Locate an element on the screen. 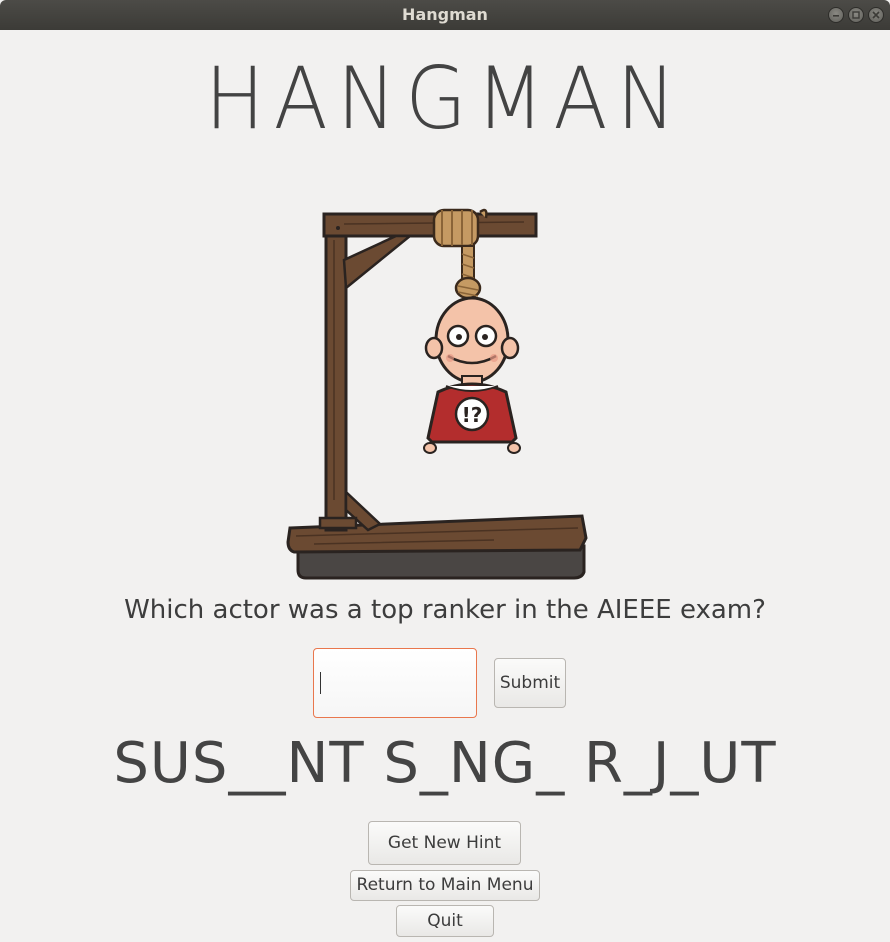 The height and width of the screenshot is (942, 890). shirt-symbol: !? is located at coordinates (472, 415).